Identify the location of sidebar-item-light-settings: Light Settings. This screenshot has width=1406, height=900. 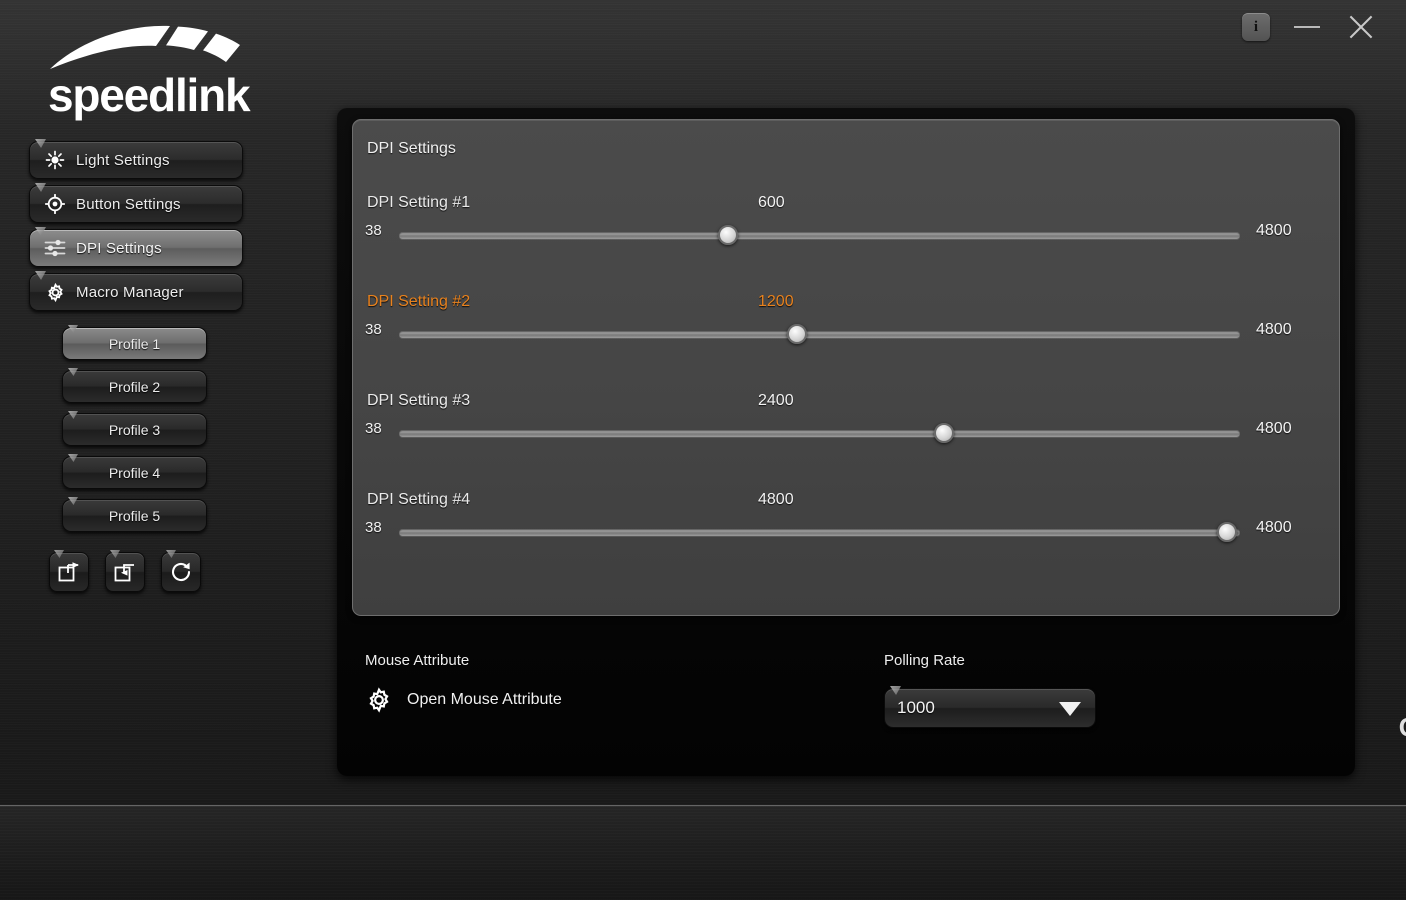
(136, 159).